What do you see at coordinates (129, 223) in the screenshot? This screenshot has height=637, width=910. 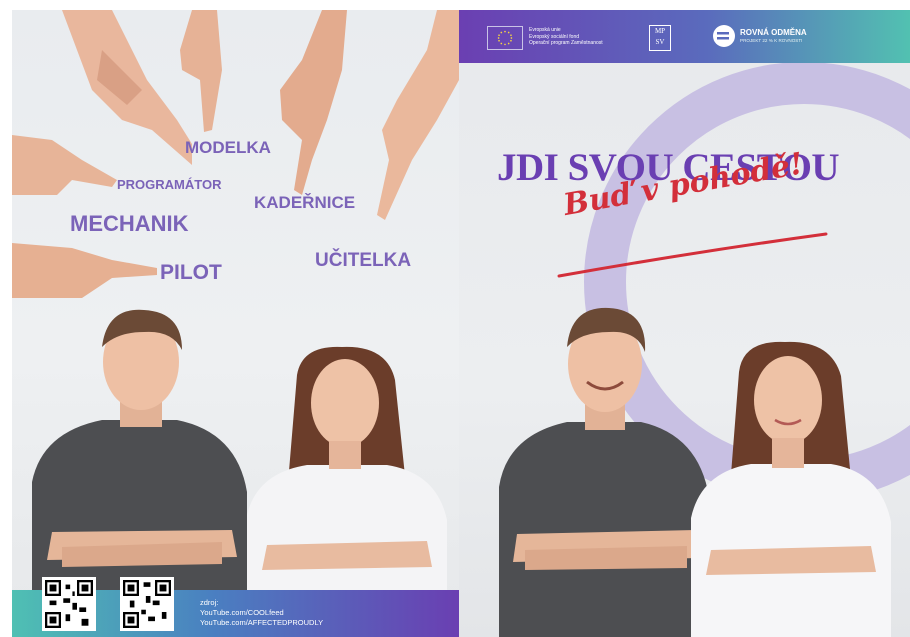 I see `profession-mechanik: MECHANIK` at bounding box center [129, 223].